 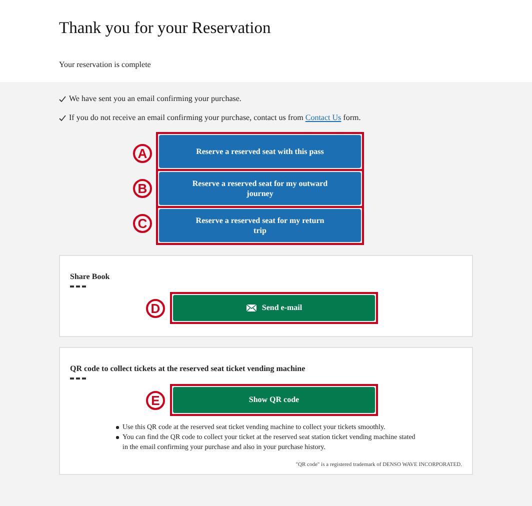 What do you see at coordinates (155, 308) in the screenshot?
I see `marker-letter: D` at bounding box center [155, 308].